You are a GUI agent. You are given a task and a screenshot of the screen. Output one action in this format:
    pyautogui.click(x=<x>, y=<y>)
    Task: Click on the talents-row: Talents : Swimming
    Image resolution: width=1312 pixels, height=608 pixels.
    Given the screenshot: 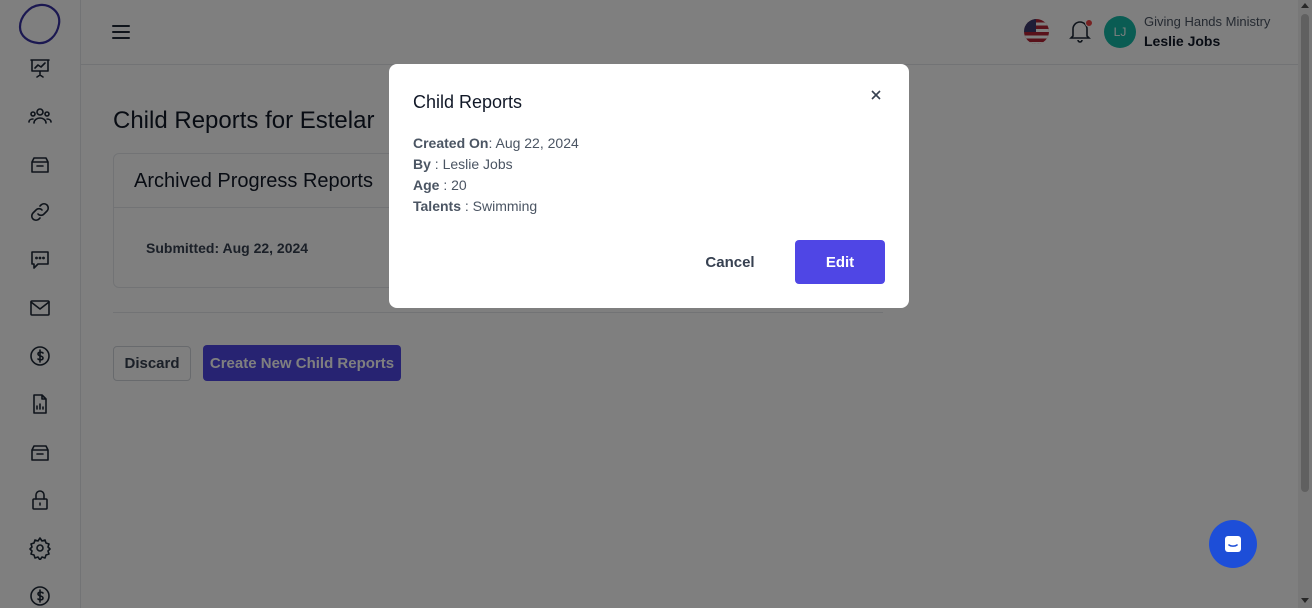 What is the action you would take?
    pyautogui.click(x=475, y=206)
    